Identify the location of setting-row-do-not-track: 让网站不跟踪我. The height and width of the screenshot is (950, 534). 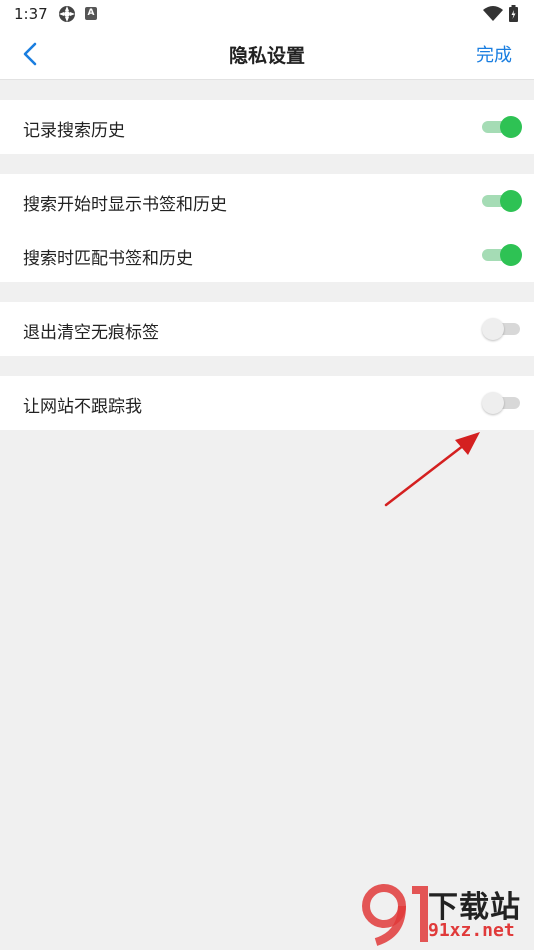
(267, 403).